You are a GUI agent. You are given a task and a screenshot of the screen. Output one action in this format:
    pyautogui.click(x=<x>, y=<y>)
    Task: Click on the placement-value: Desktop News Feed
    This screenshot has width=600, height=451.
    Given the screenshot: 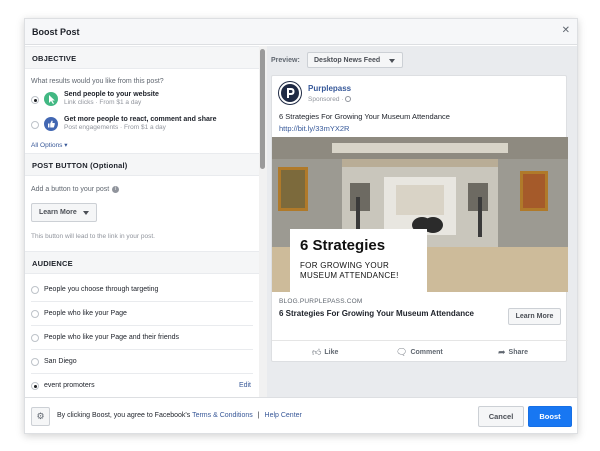 What is the action you would take?
    pyautogui.click(x=347, y=60)
    